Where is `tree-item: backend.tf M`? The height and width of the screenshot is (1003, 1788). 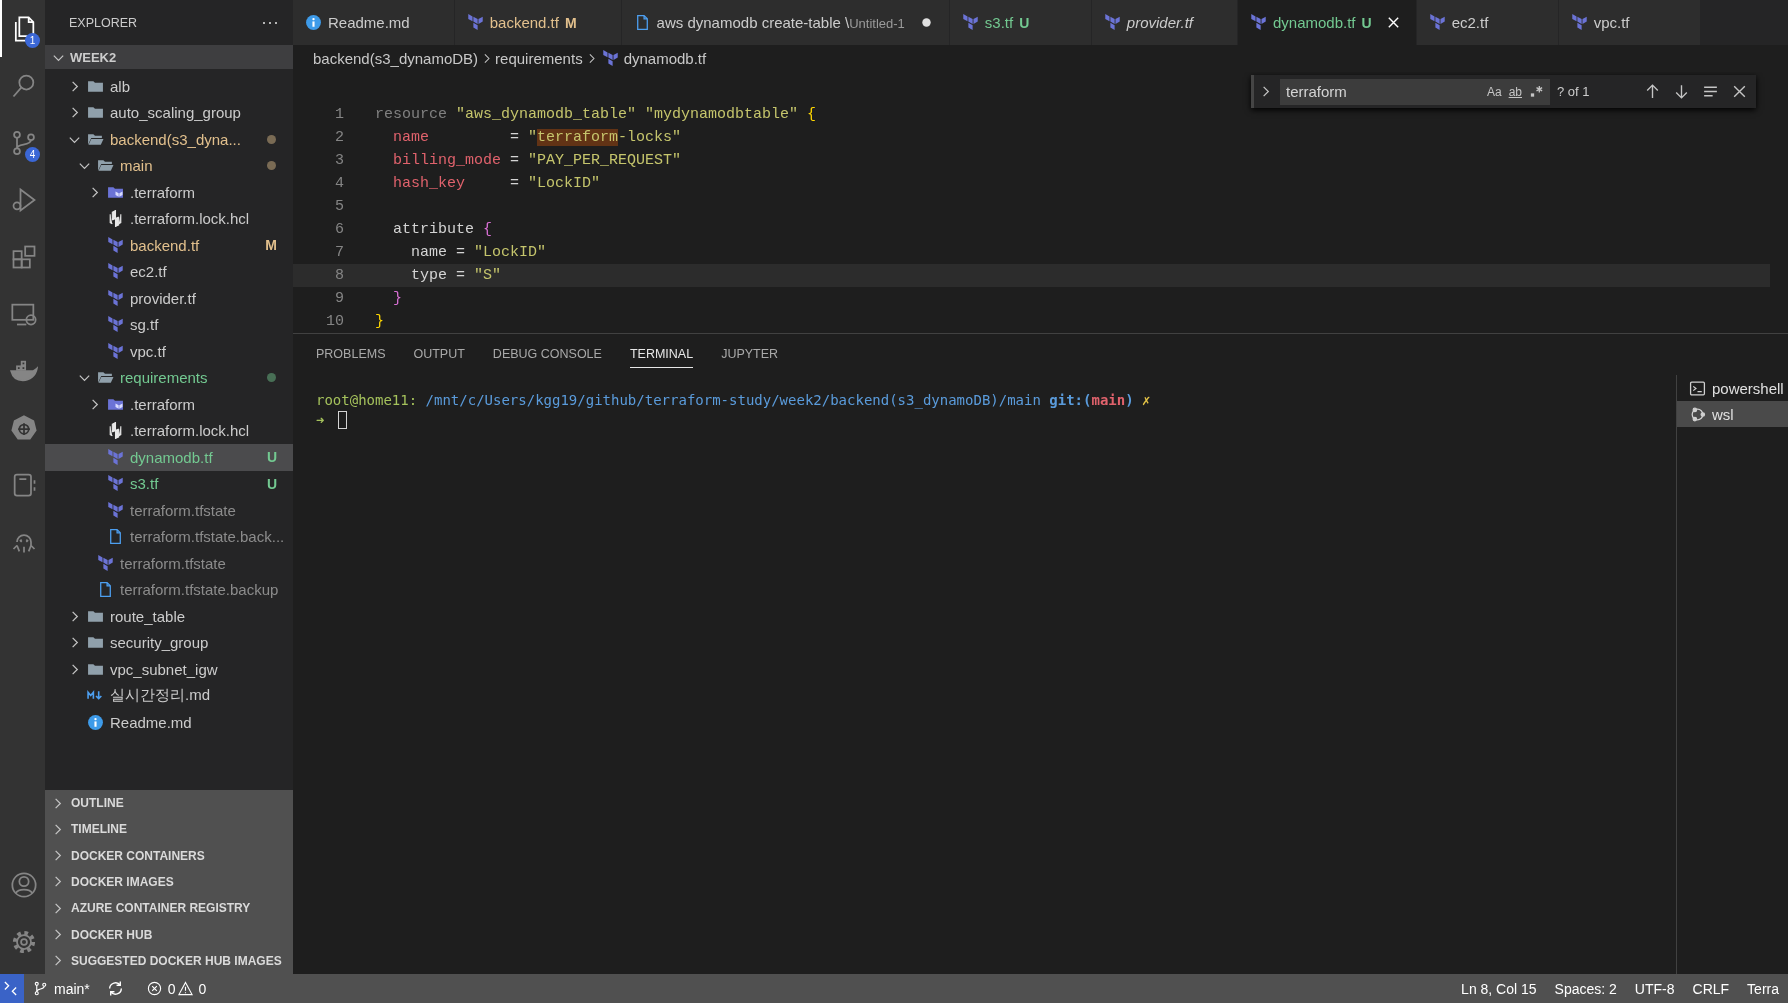 tree-item: backend.tf M is located at coordinates (169, 245).